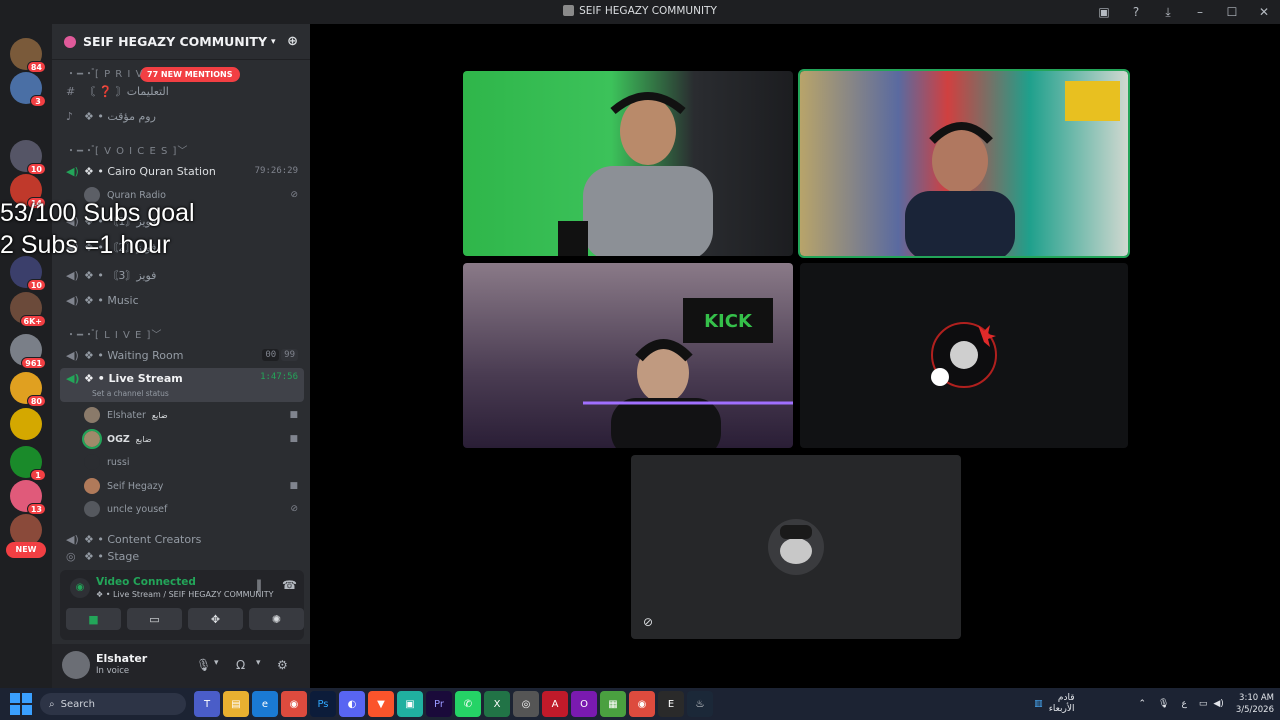  Describe the element at coordinates (584, 704) in the screenshot. I see `opera-icon: O` at that location.